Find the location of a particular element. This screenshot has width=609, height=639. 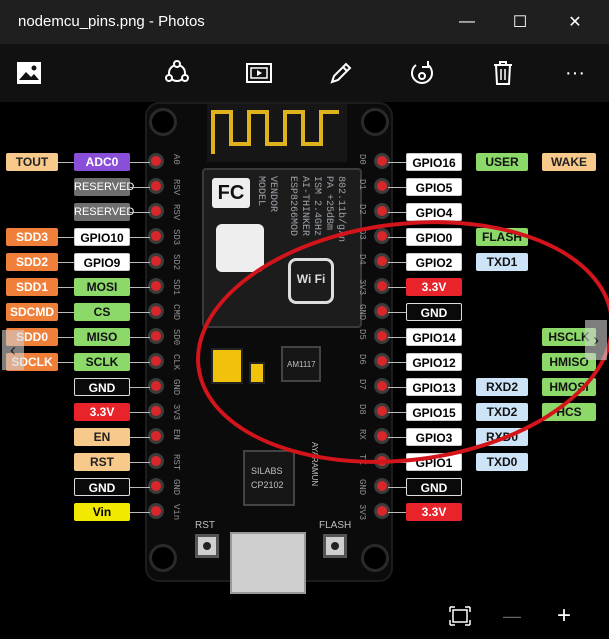

board-pin-name: A0 is located at coordinates (176, 159).